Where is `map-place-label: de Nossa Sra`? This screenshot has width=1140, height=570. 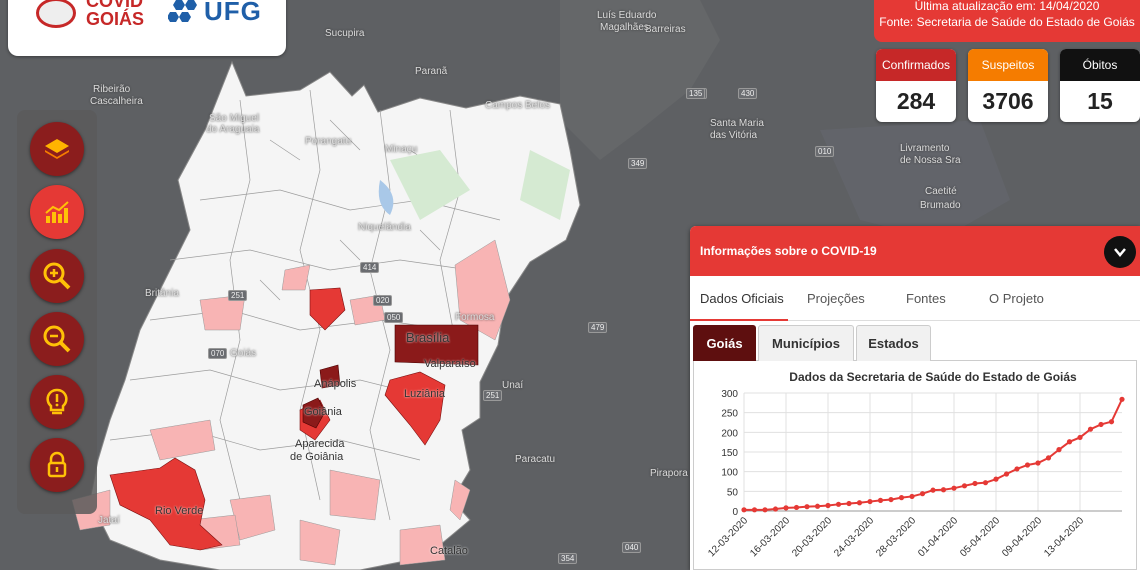
map-place-label: de Nossa Sra is located at coordinates (930, 160).